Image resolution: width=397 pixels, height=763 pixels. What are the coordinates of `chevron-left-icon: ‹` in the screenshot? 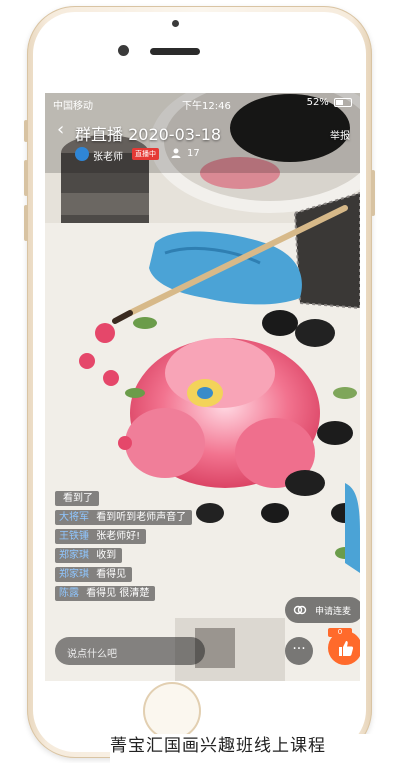 It's located at (60, 130).